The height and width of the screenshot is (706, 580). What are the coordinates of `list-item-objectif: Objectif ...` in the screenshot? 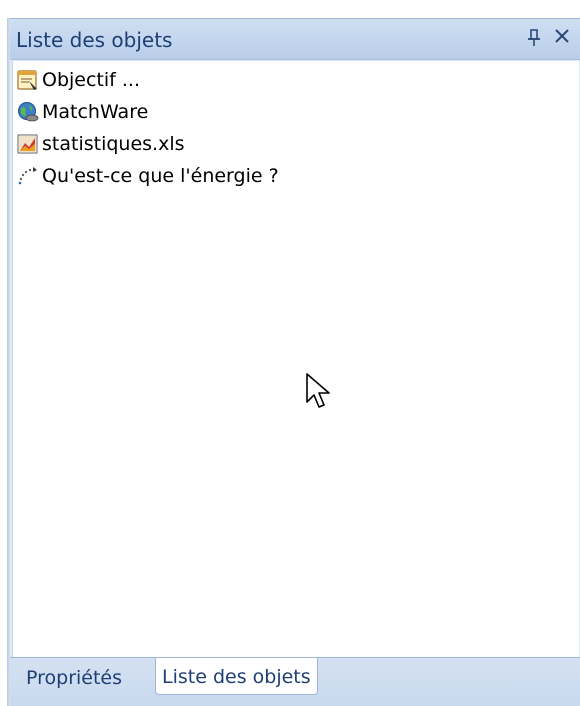 It's located at (78, 80).